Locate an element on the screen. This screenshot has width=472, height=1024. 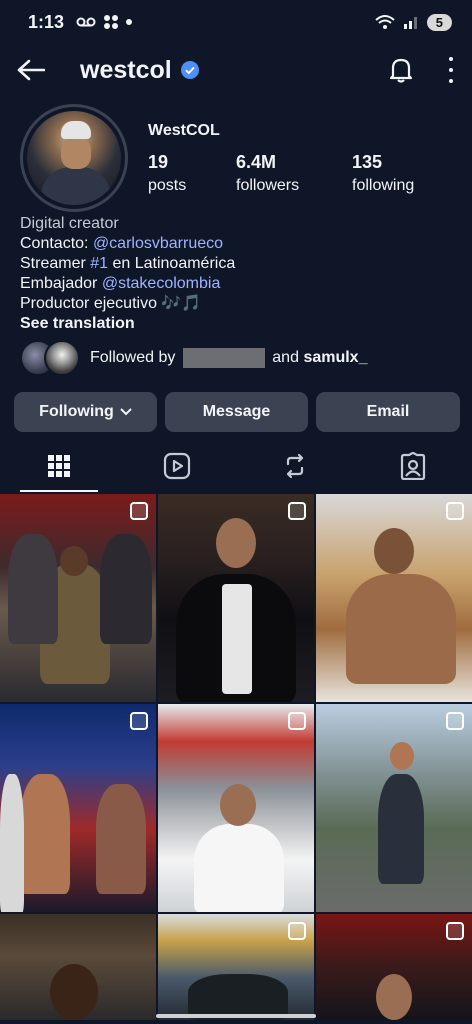
bio-line-contact: Contacto: @carlosvbarrueco is located at coordinates (127, 244).